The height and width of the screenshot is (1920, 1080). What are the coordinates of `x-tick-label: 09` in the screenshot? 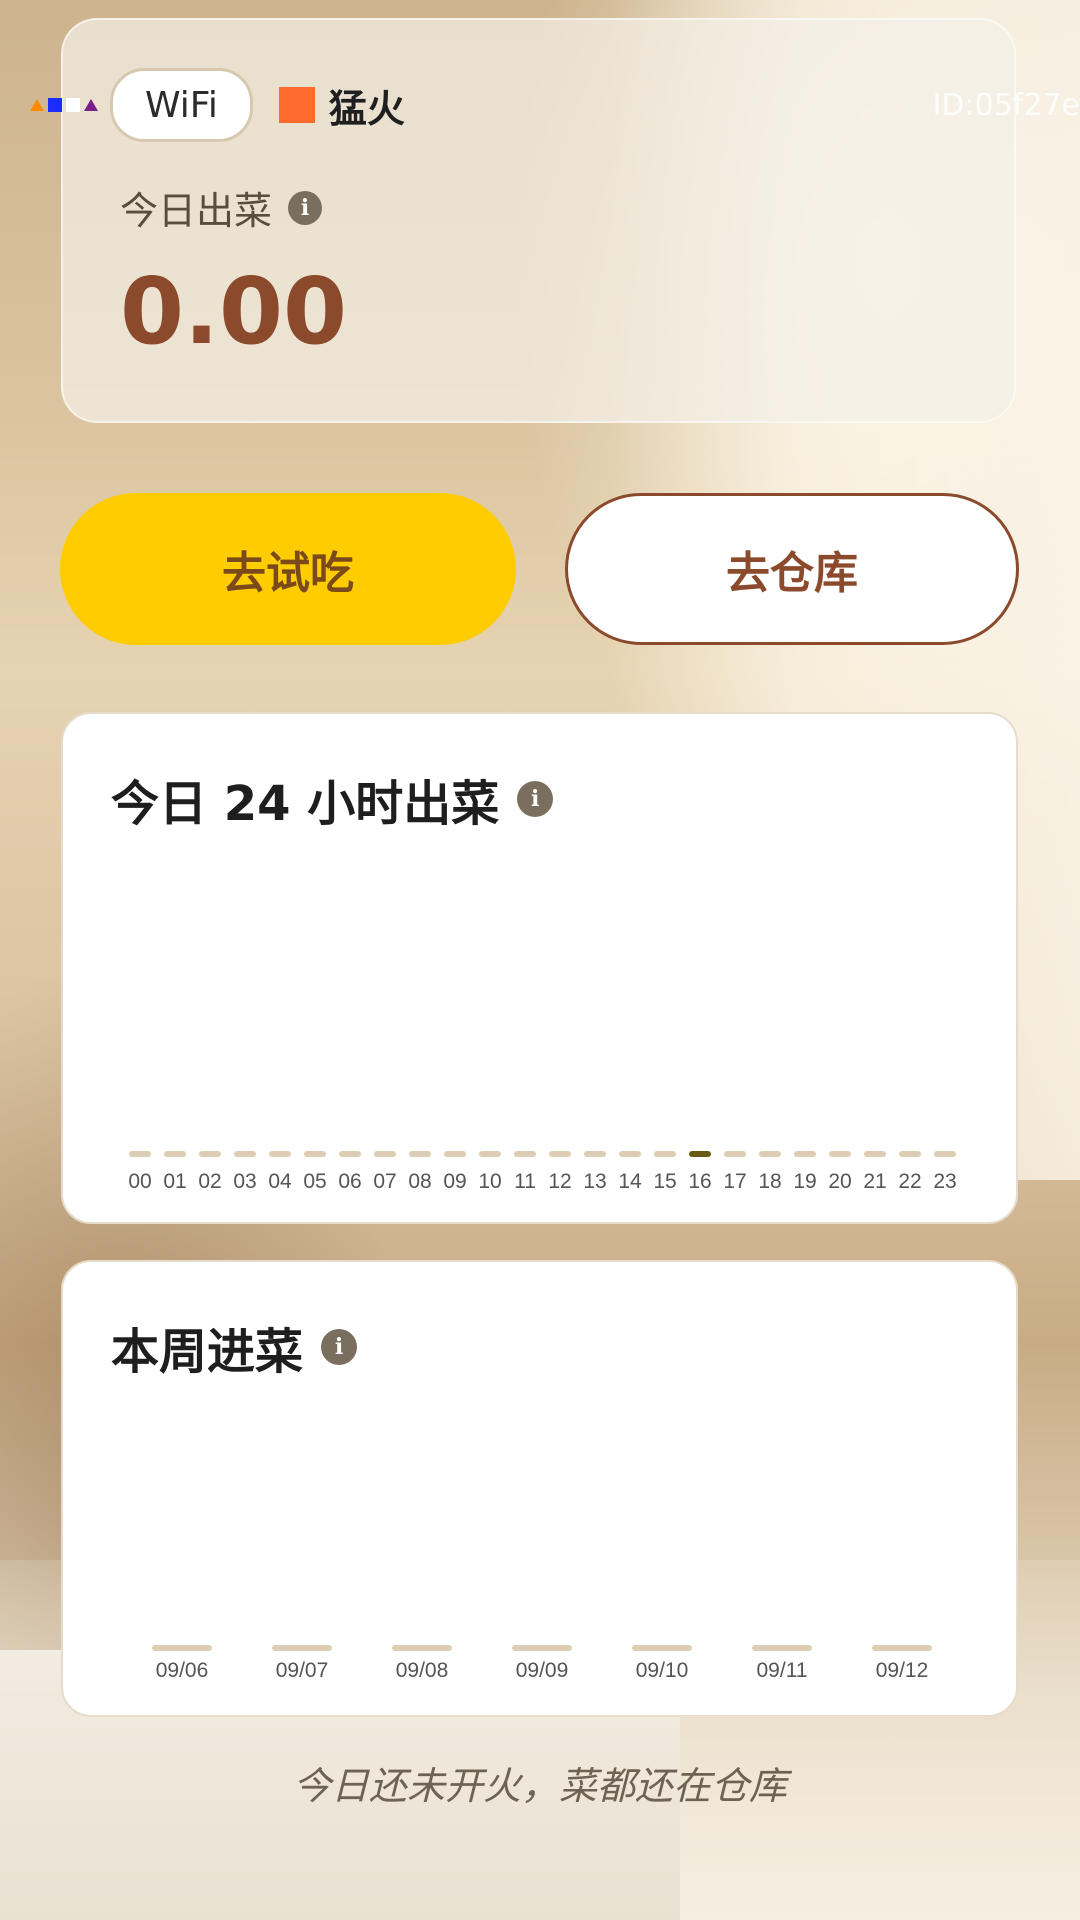 It's located at (454, 1181).